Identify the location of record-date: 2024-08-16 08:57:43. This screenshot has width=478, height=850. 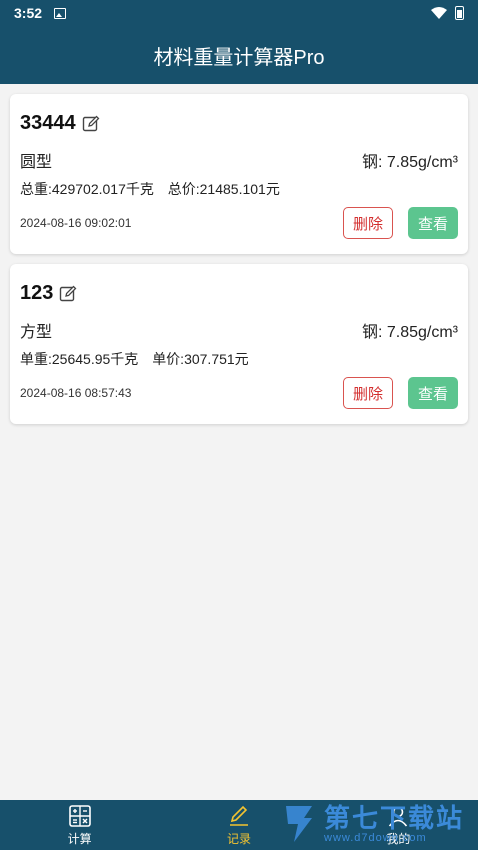
(76, 393).